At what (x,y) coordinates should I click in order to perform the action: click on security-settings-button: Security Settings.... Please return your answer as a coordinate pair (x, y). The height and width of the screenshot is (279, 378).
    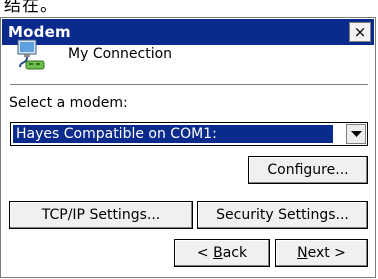
    Looking at the image, I should click on (282, 215).